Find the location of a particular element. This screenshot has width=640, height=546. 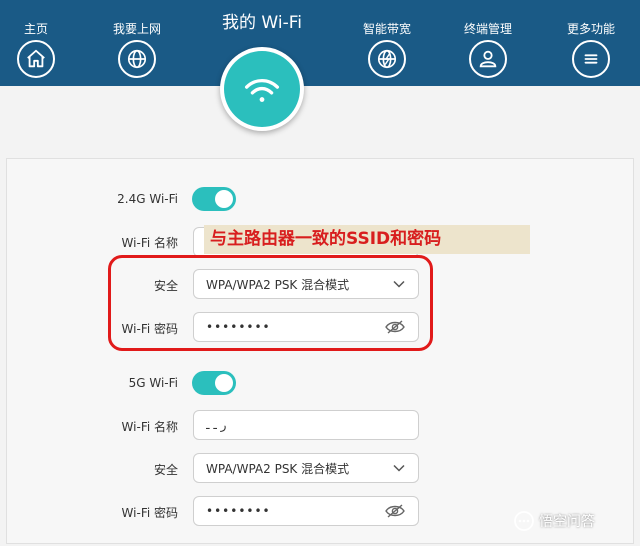

nav-item-label: 我要上网 is located at coordinates (136, 29).